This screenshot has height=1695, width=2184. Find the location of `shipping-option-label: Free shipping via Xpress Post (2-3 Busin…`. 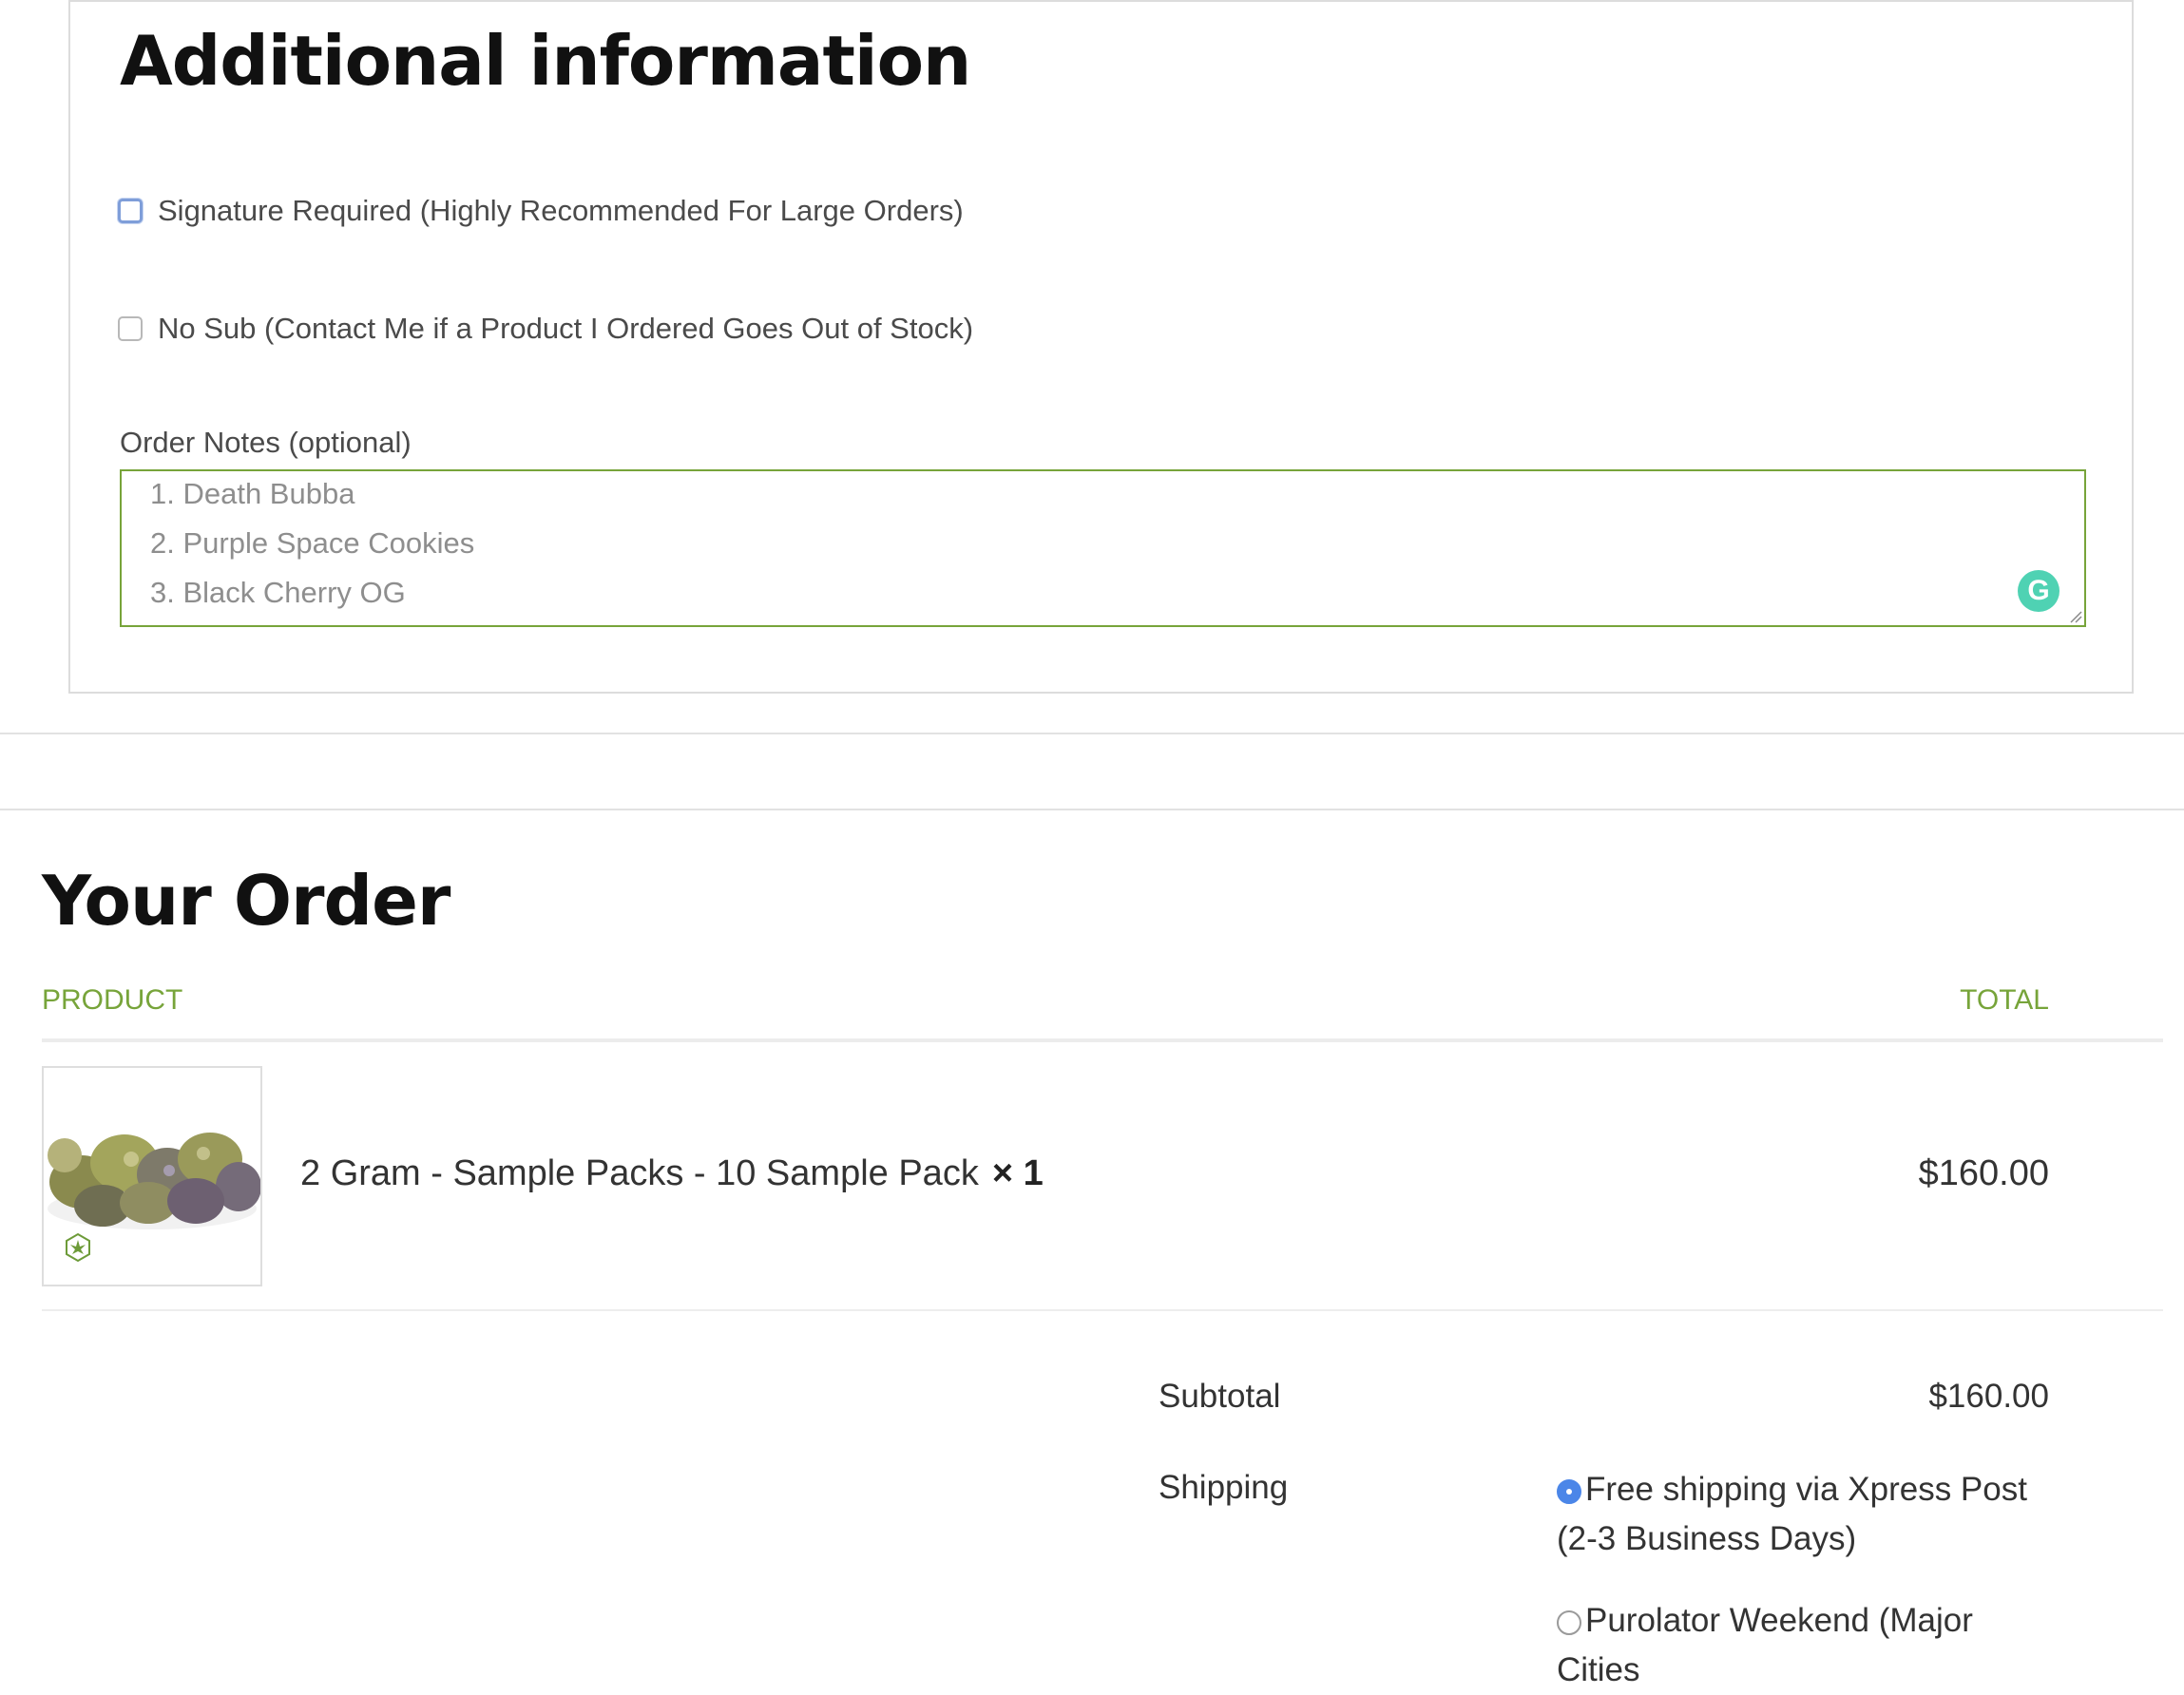

shipping-option-label: Free shipping via Xpress Post (2-3 Busin… is located at coordinates (1792, 1514).